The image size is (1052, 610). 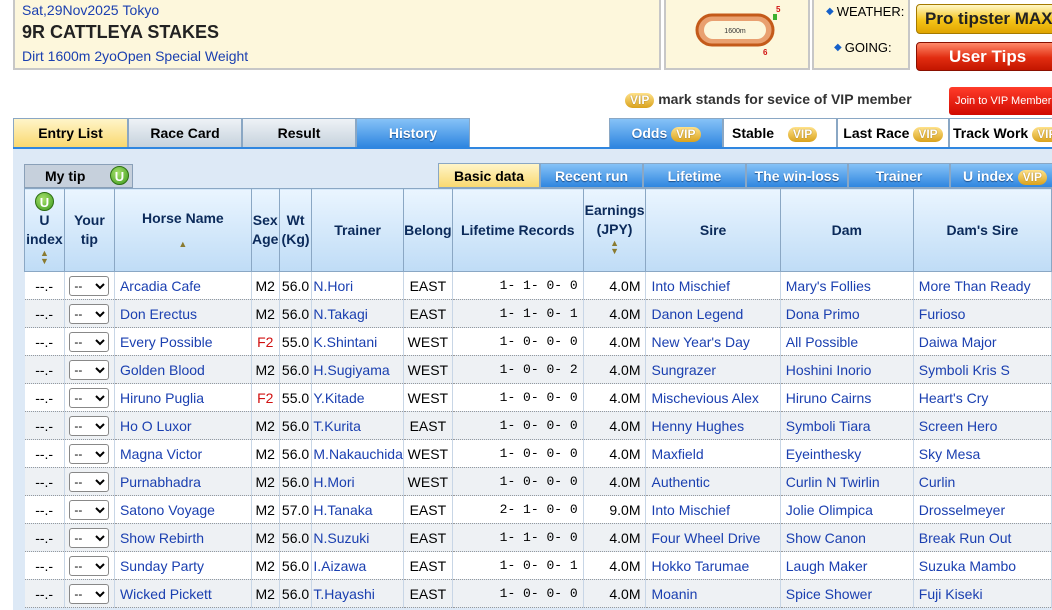 What do you see at coordinates (183, 341) in the screenshot?
I see `horse-name-link: Every Possible` at bounding box center [183, 341].